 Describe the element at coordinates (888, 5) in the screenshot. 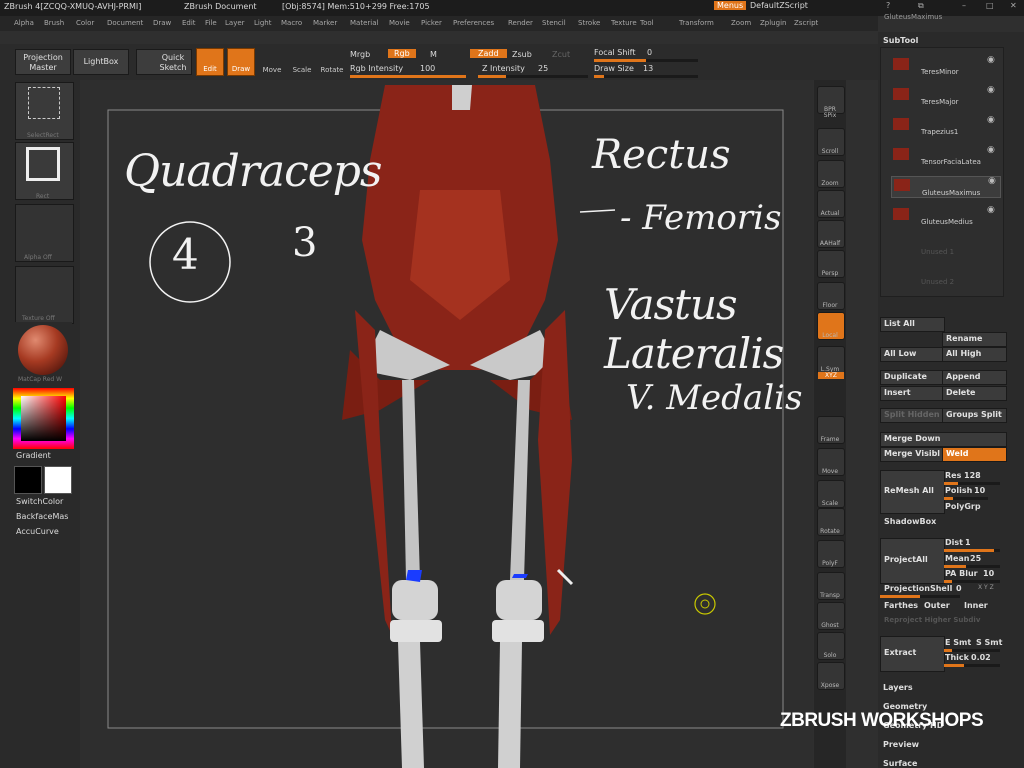

I see `help-icon: ?` at that location.